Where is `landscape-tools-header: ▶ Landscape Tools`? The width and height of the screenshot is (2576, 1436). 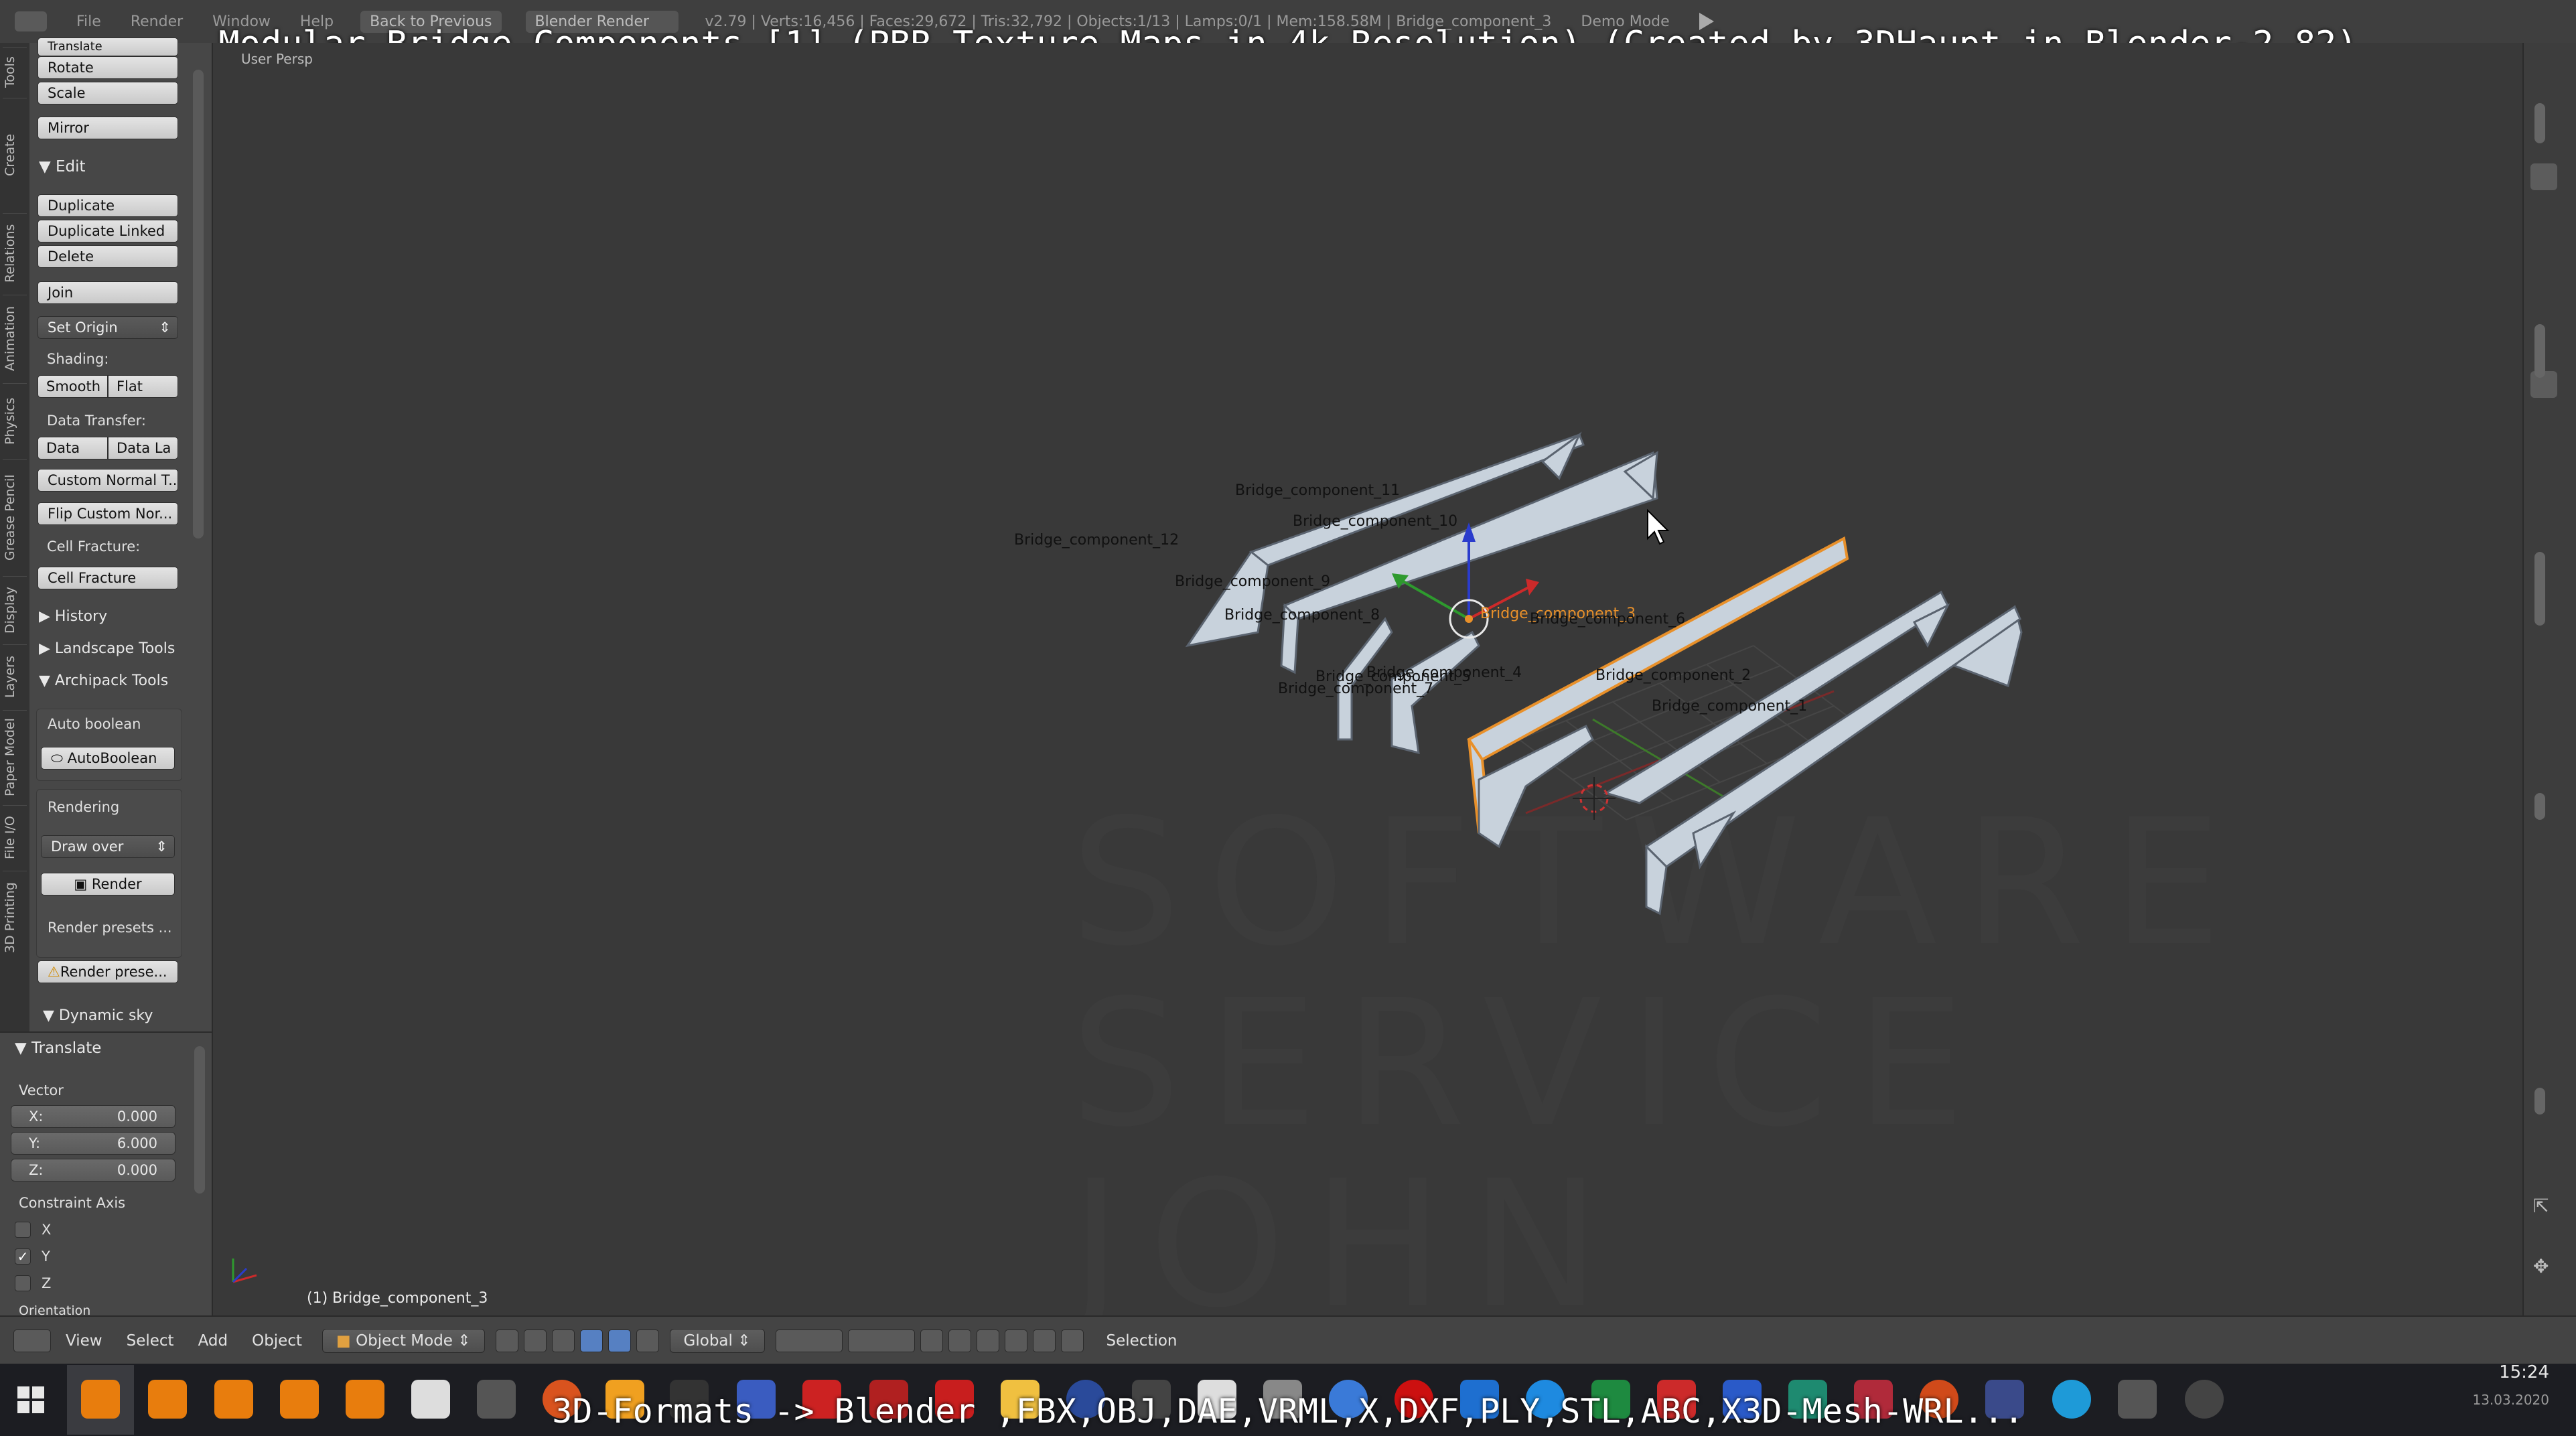 landscape-tools-header: ▶ Landscape Tools is located at coordinates (107, 649).